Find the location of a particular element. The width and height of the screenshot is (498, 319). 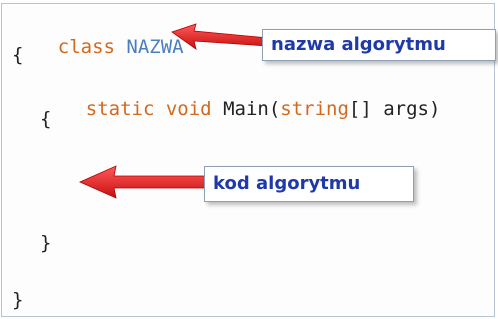

inner-open-brace: { is located at coordinates (46, 119).